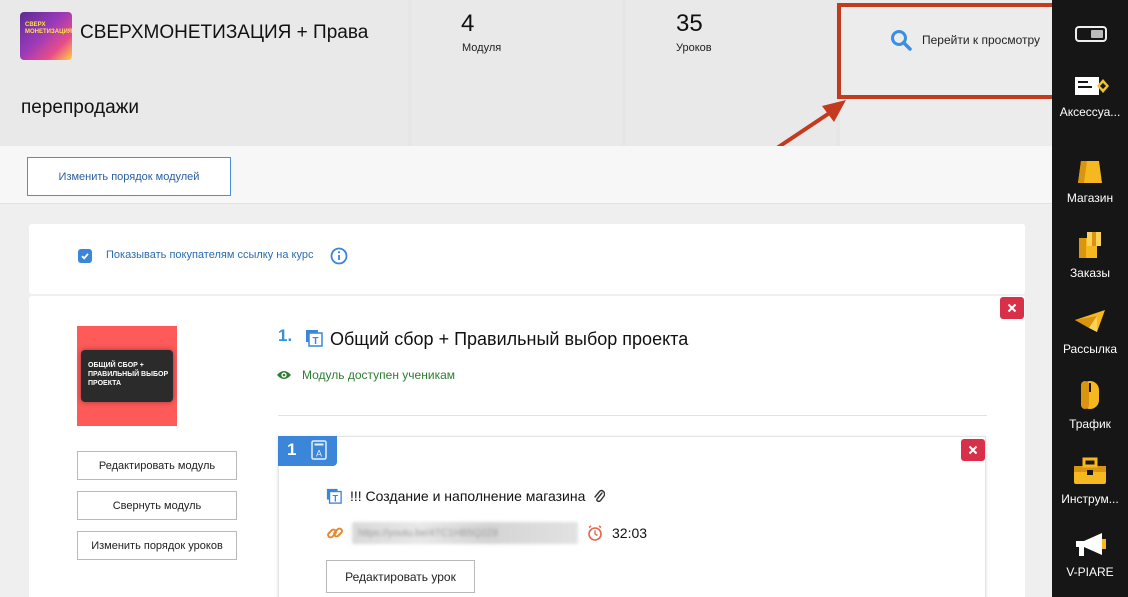 Image resolution: width=1128 pixels, height=597 pixels. Describe the element at coordinates (335, 533) in the screenshot. I see `link-icon` at that location.